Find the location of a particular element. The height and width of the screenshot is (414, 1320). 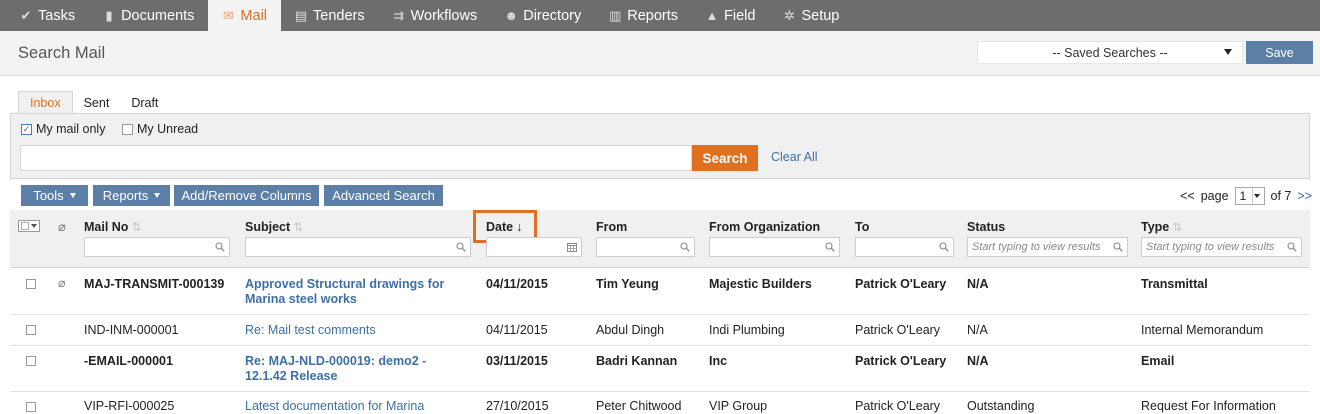

nav-mail: ✉ Mail is located at coordinates (245, 15).